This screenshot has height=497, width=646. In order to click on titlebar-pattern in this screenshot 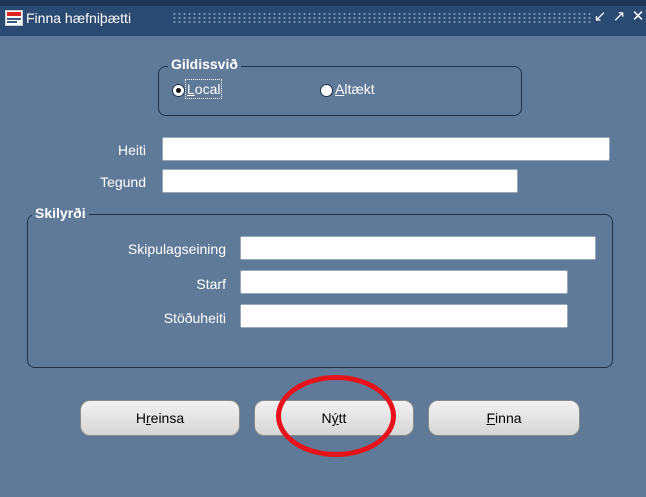, I will do `click(382, 18)`.